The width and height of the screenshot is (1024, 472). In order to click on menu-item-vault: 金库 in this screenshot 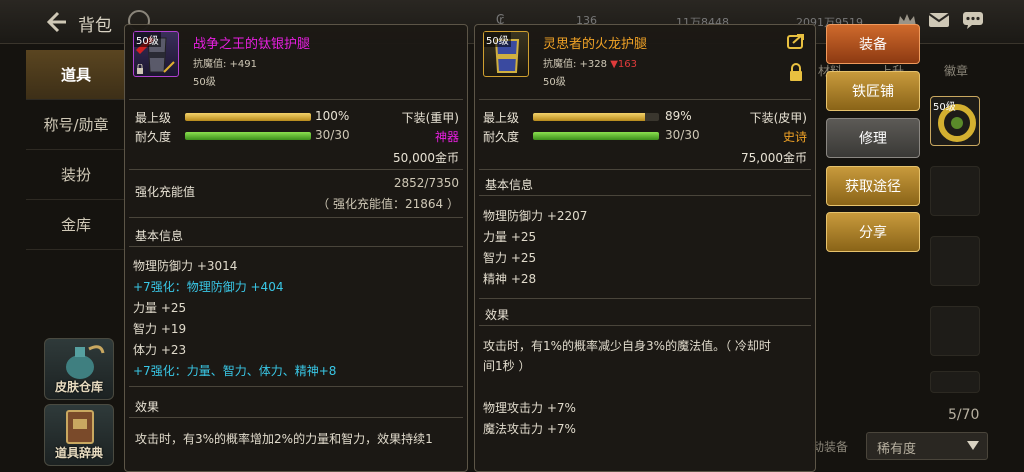, I will do `click(76, 225)`.